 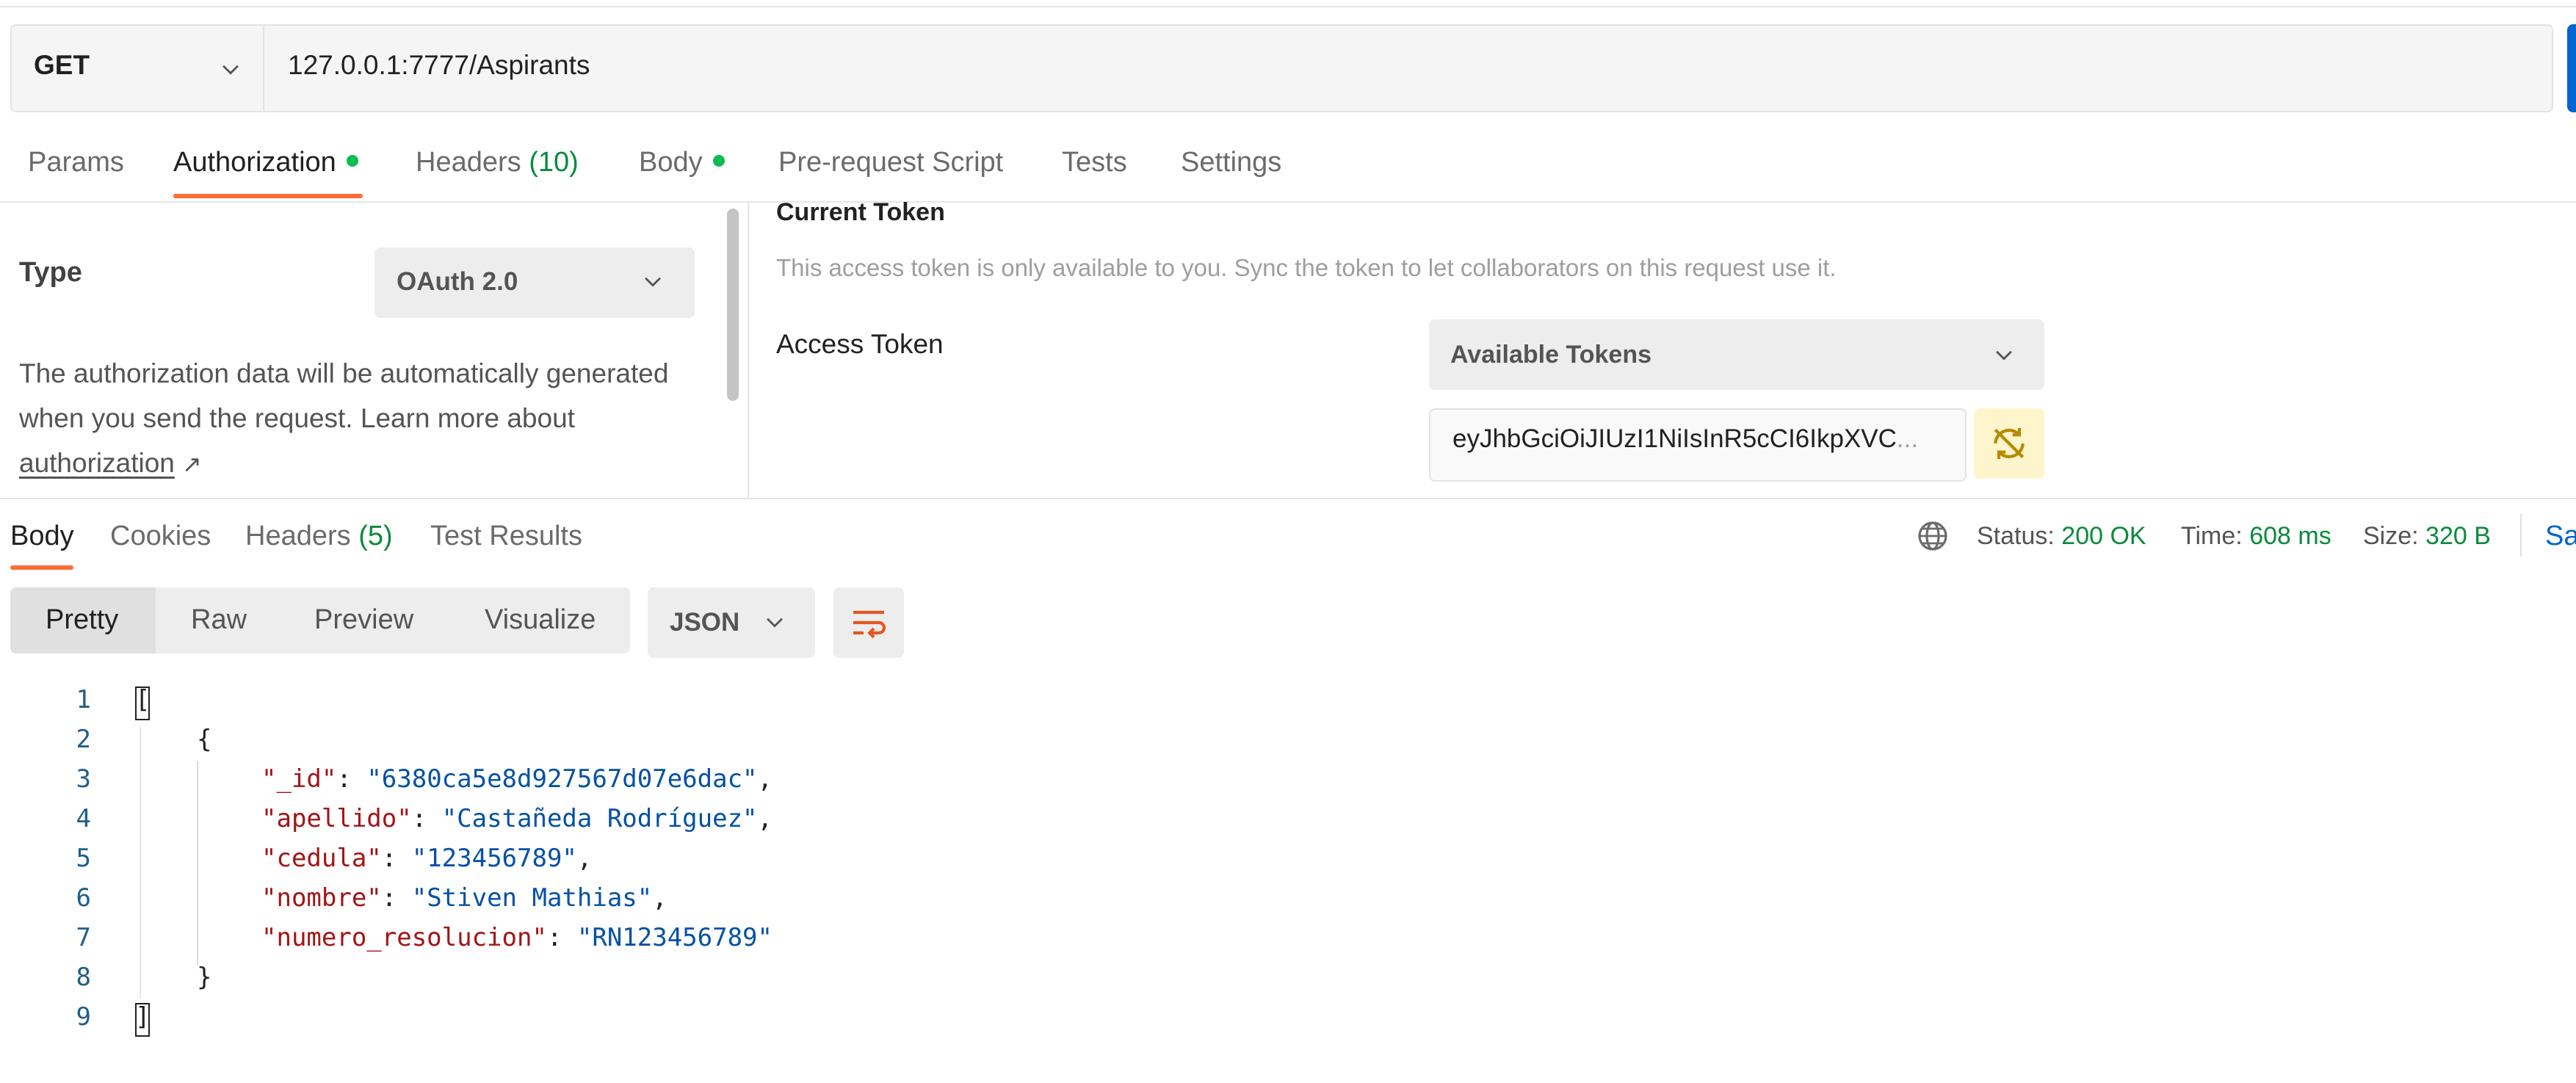 I want to click on json-key: "cedula", so click(x=321, y=859).